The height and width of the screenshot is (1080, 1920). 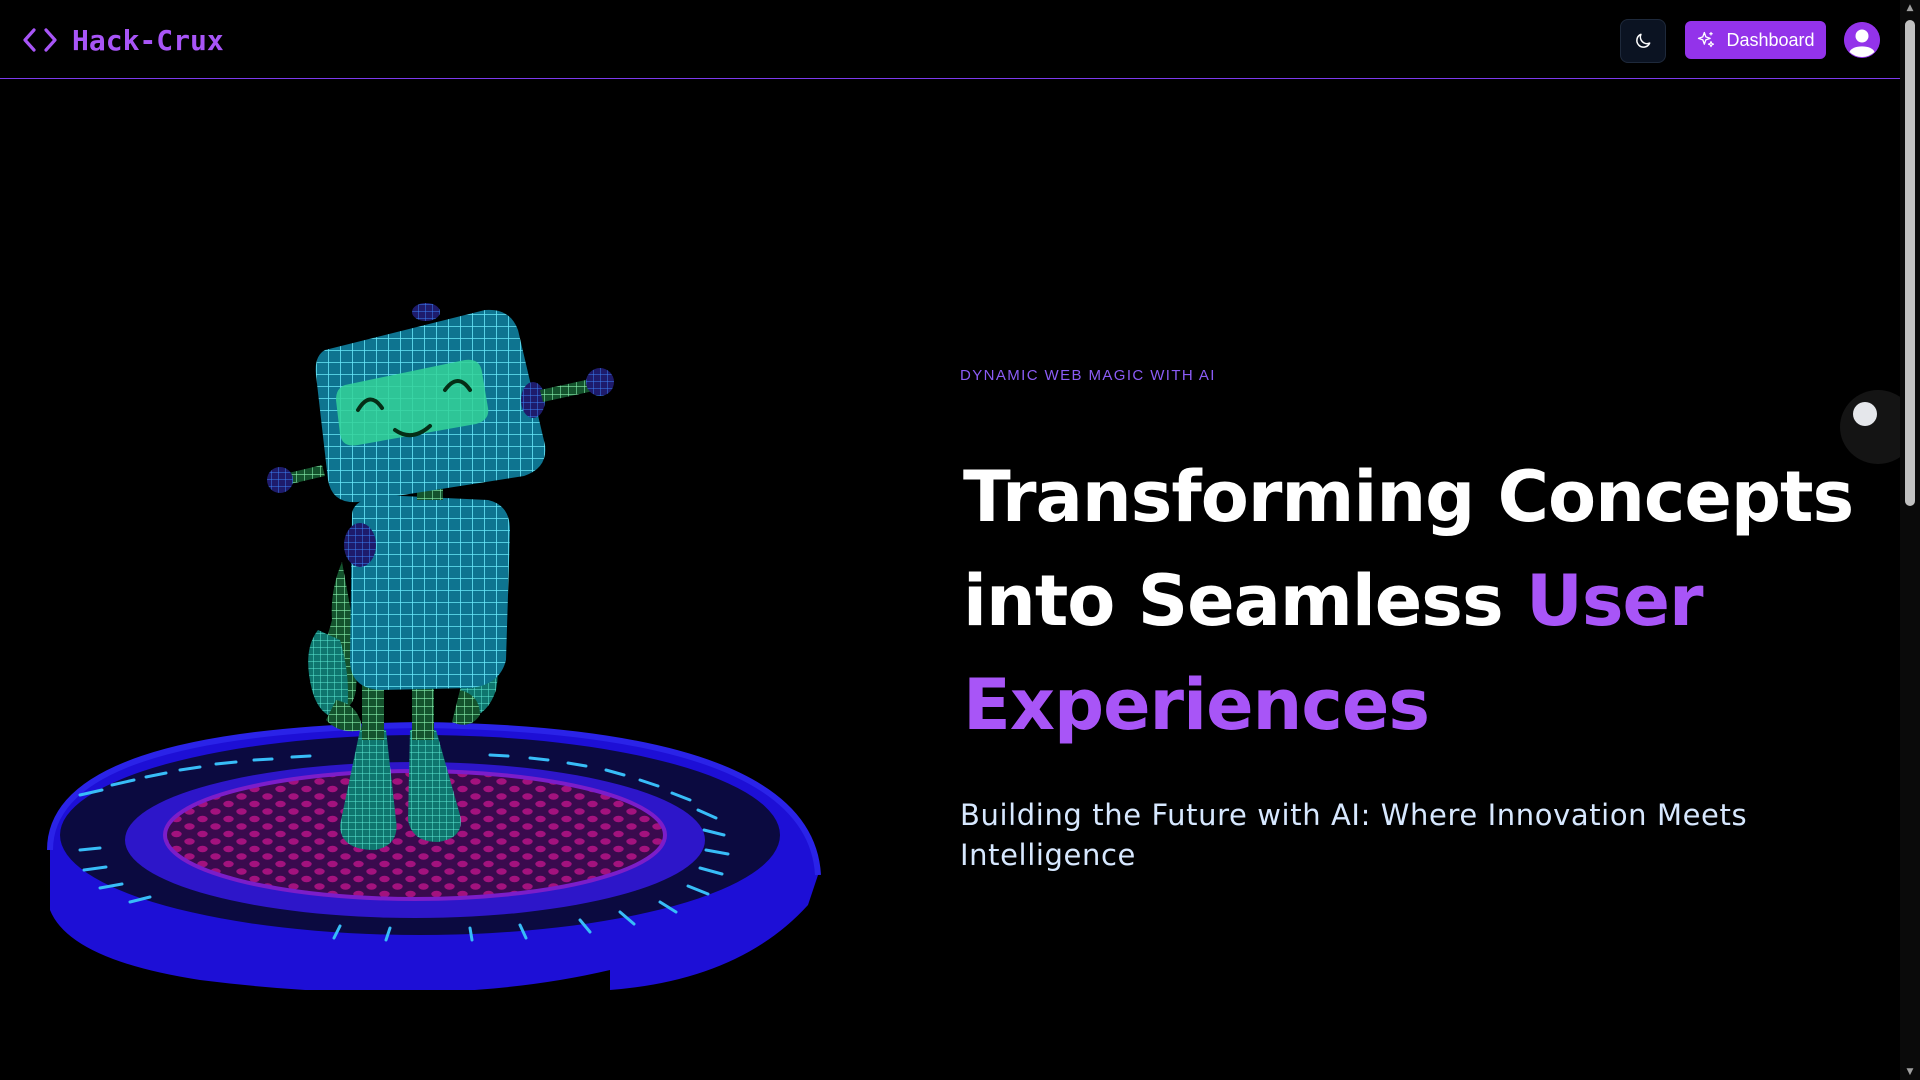 I want to click on brand-name: Hack-Crux, so click(x=148, y=40).